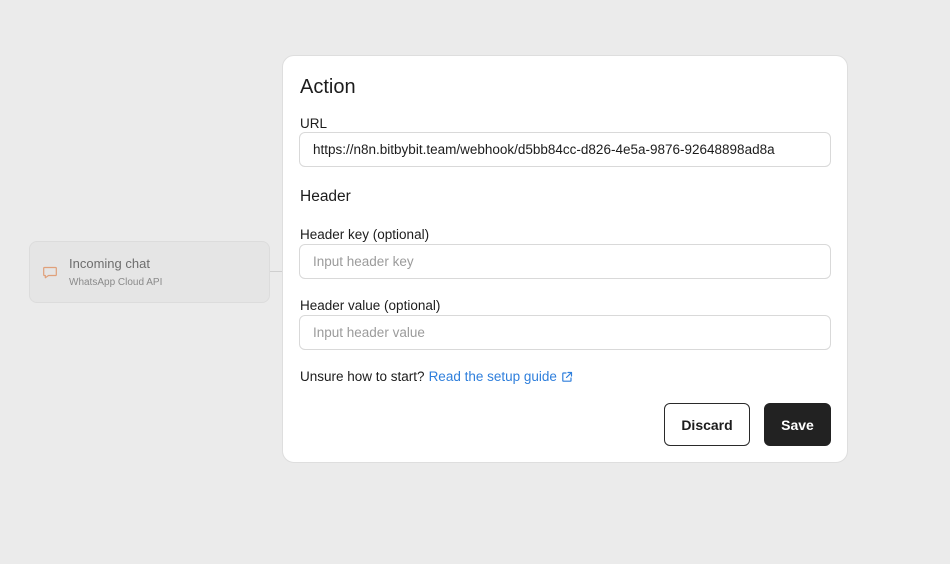 This screenshot has width=950, height=564. I want to click on panel-title: Action, so click(328, 87).